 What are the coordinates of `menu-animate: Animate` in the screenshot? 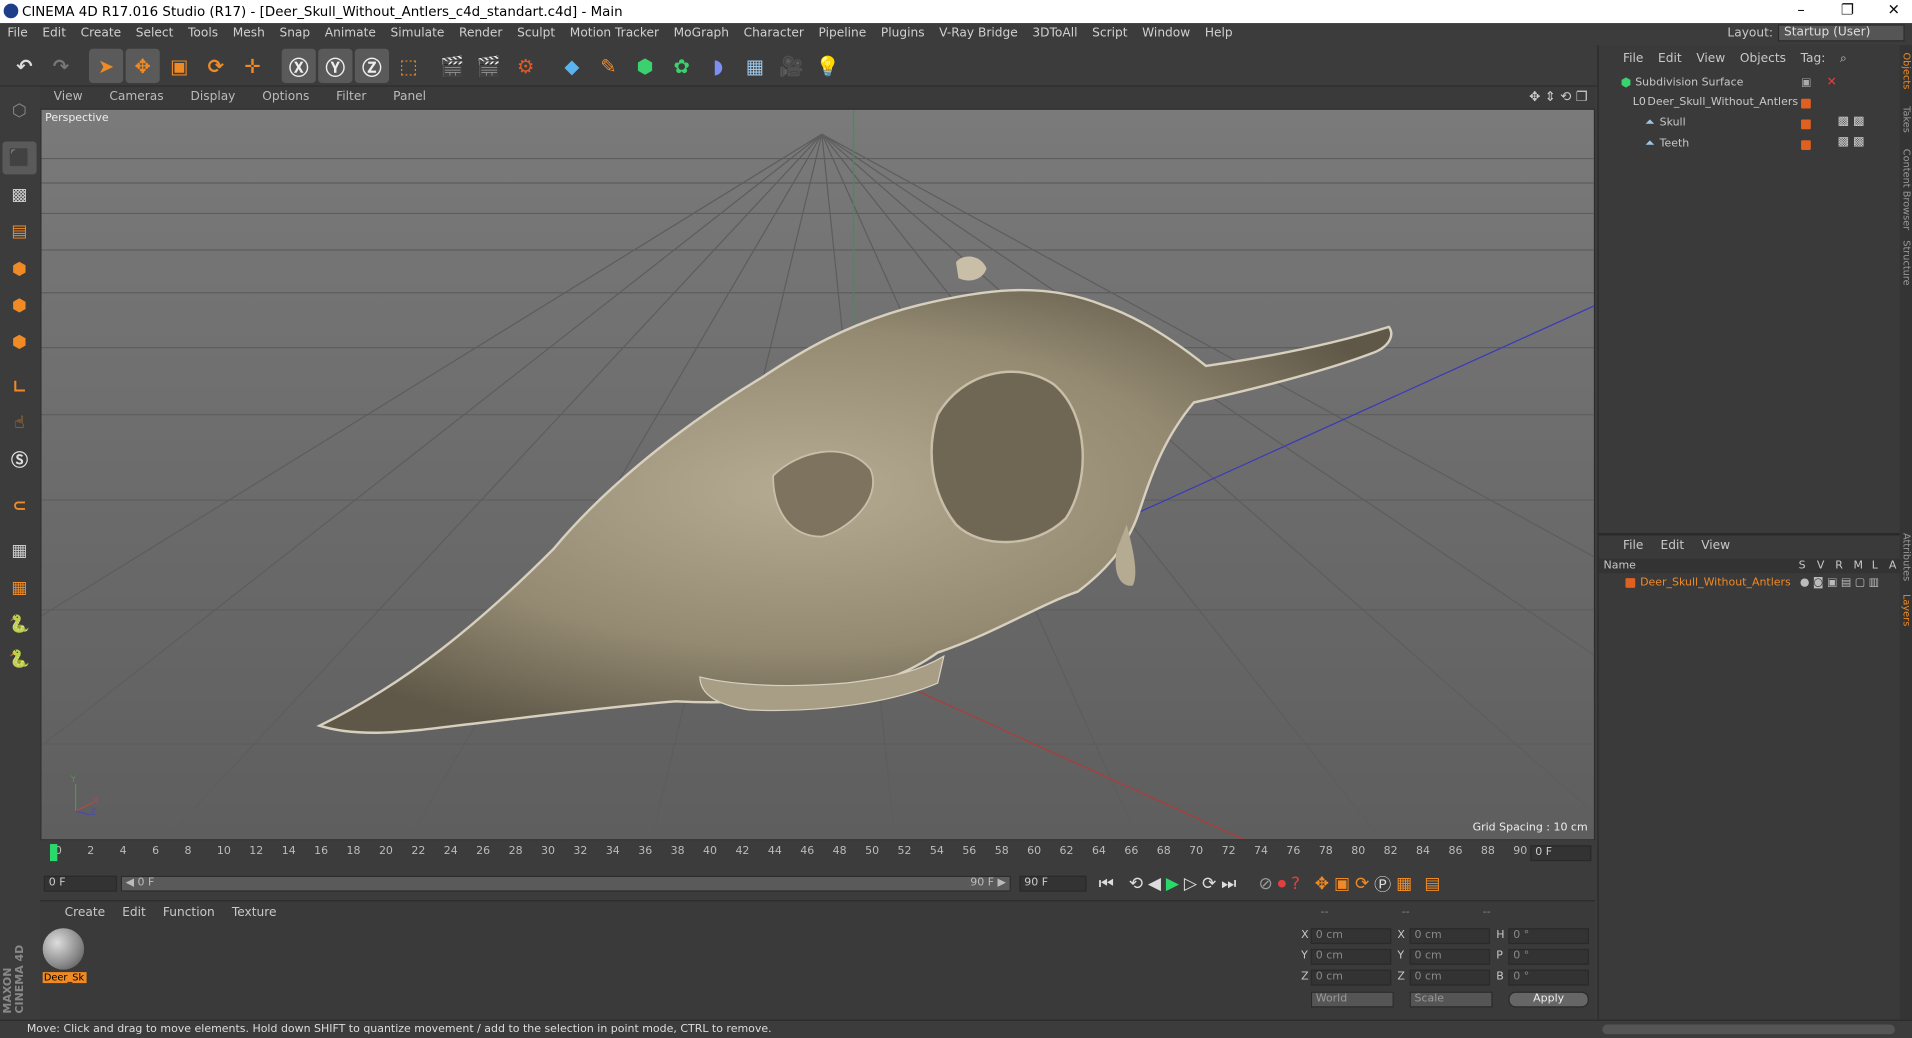 It's located at (350, 34).